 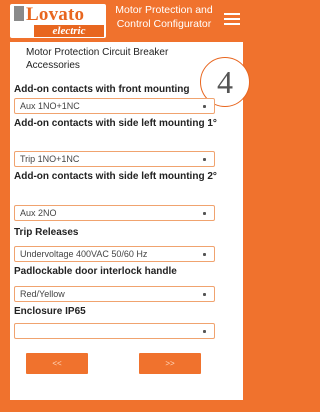 What do you see at coordinates (50, 311) in the screenshot?
I see `enclosure-label: Enclosure IP65` at bounding box center [50, 311].